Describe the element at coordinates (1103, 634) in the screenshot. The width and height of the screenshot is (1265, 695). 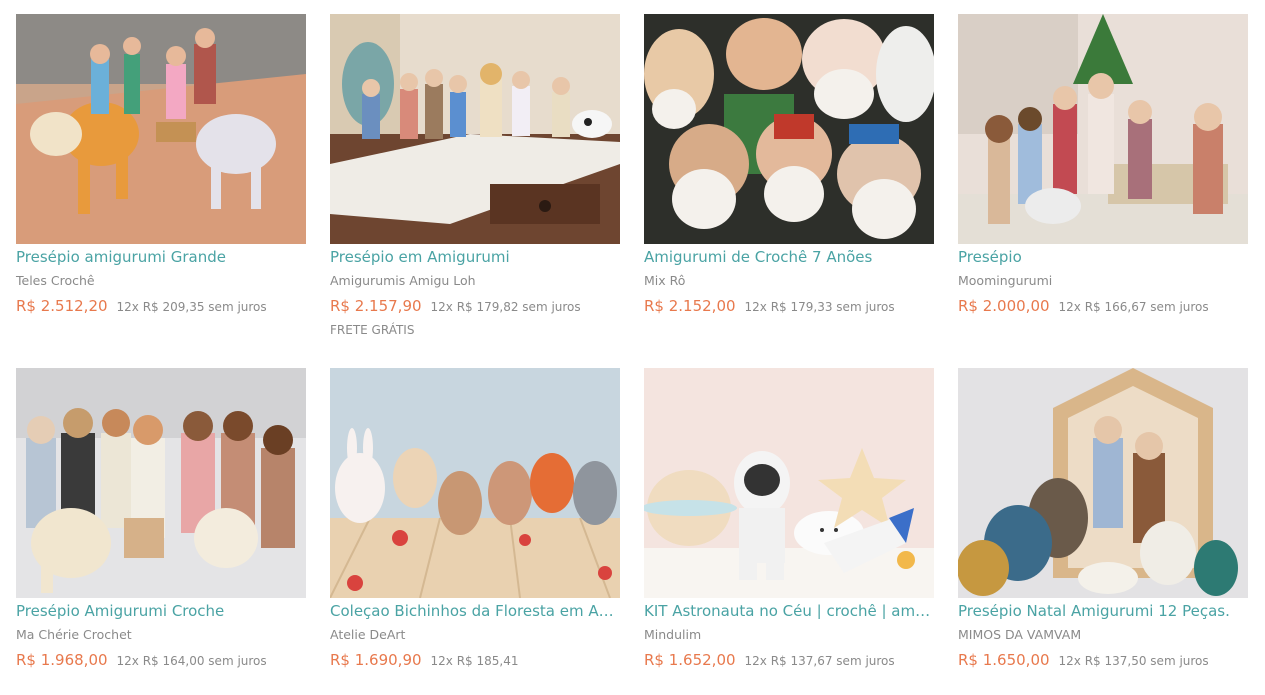
I see `shop-name: MIMOS DA VAMVAM` at that location.